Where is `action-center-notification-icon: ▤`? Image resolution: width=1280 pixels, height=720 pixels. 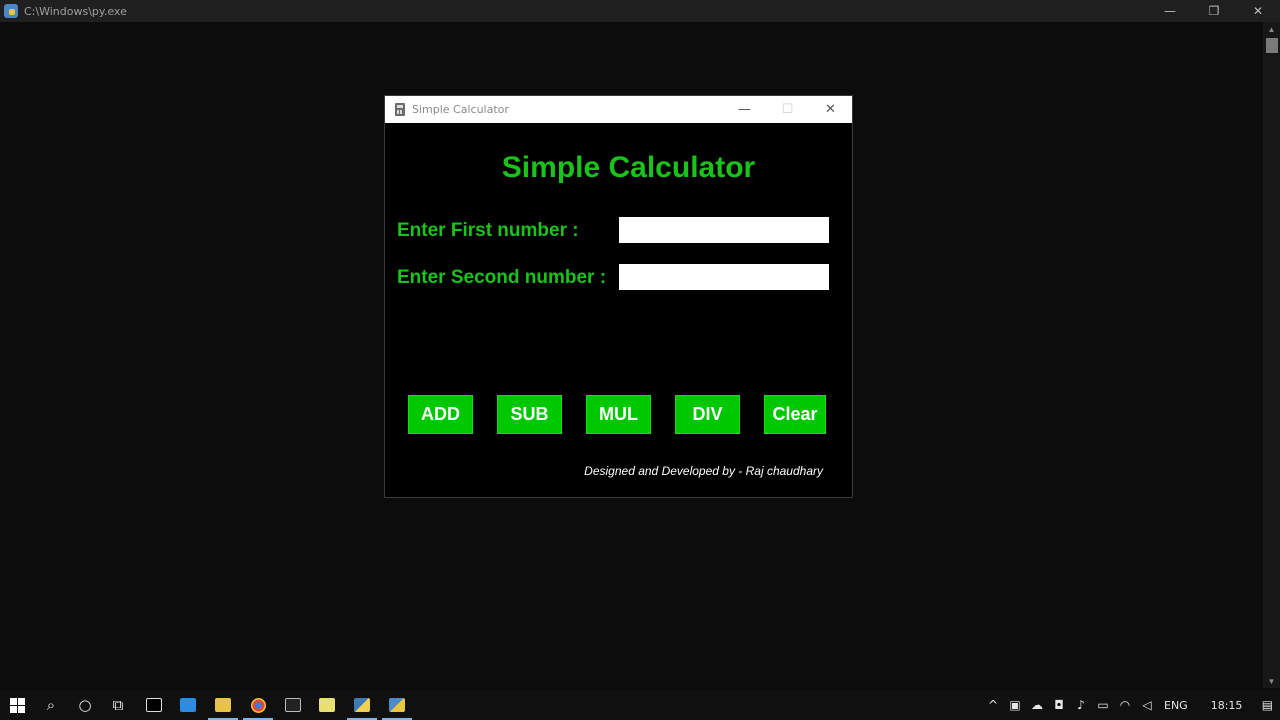 action-center-notification-icon: ▤ is located at coordinates (1267, 705).